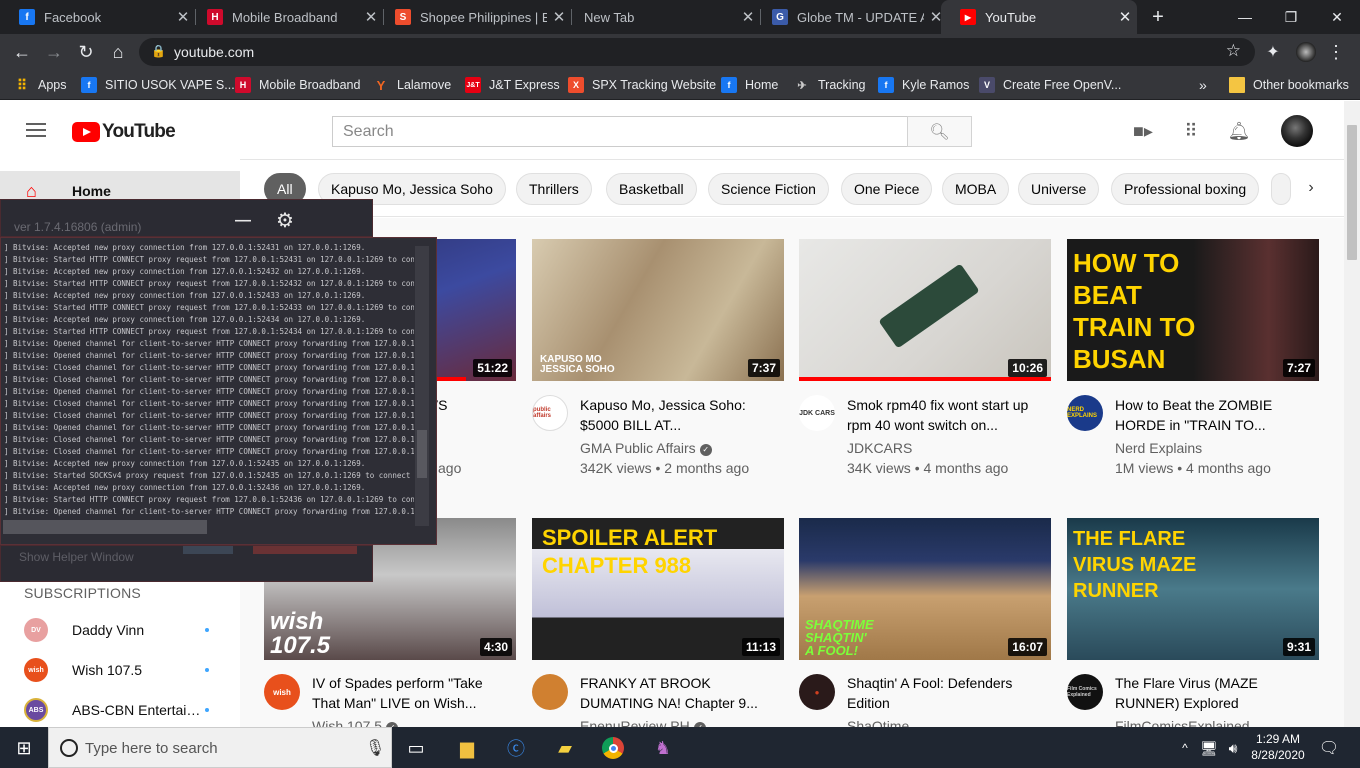  I want to click on close-window-icon: ✕, so click(1337, 17).